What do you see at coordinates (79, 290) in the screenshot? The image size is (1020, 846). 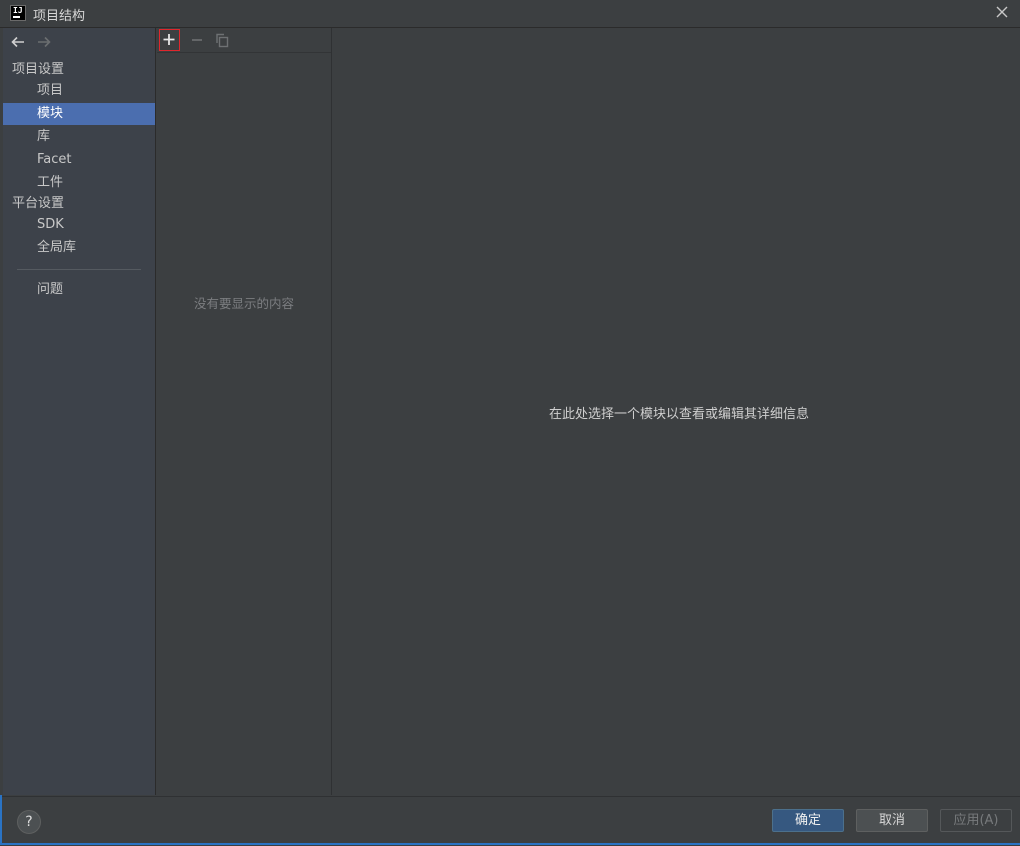 I see `sidebar-item-problems: 问题` at bounding box center [79, 290].